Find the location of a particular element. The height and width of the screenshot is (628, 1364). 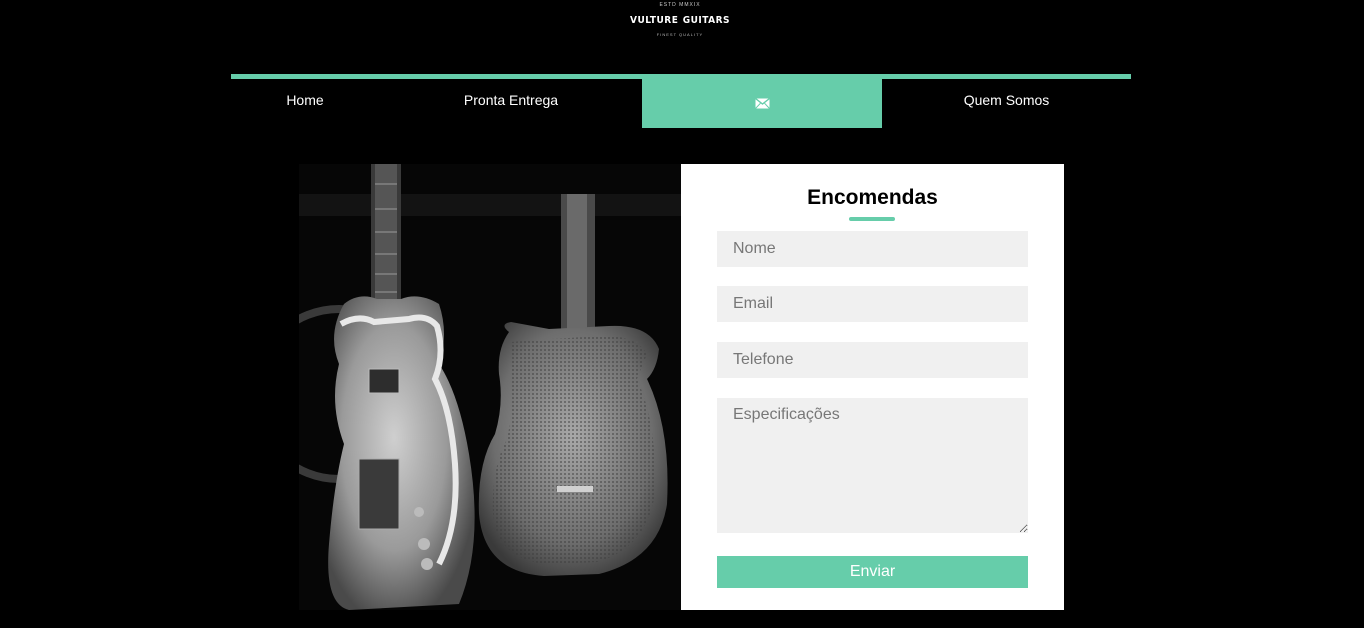

nav-item-quem-somos: Quem Somos is located at coordinates (1006, 103).